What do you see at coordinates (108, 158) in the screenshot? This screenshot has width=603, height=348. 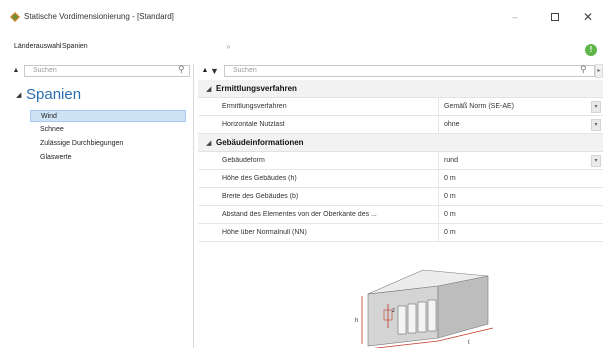 I see `tree-item-glaswerte: Glaswerte` at bounding box center [108, 158].